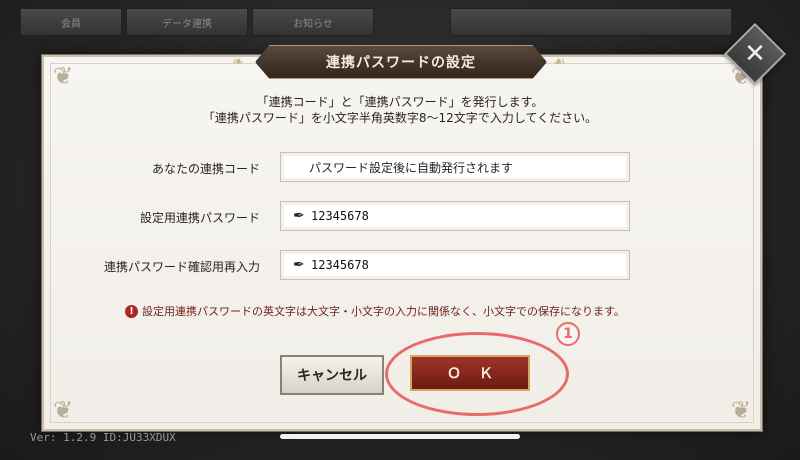 Image resolution: width=800 pixels, height=460 pixels. I want to click on password-label: 設定用連携パスワード, so click(199, 218).